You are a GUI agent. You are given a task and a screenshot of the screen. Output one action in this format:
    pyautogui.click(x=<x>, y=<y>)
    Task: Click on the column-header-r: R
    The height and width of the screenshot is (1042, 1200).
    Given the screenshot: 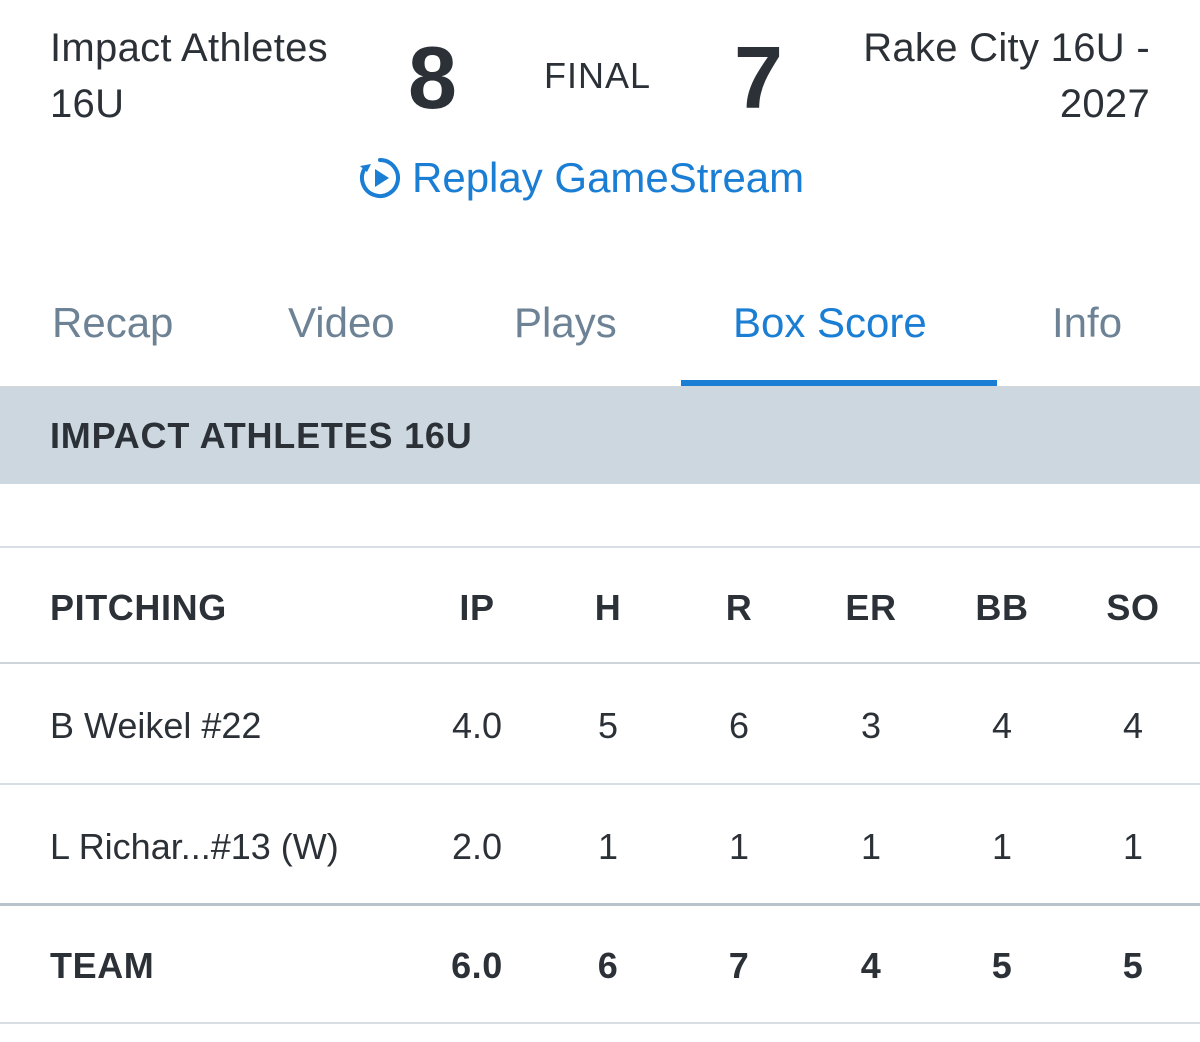 What is the action you would take?
    pyautogui.click(x=739, y=607)
    